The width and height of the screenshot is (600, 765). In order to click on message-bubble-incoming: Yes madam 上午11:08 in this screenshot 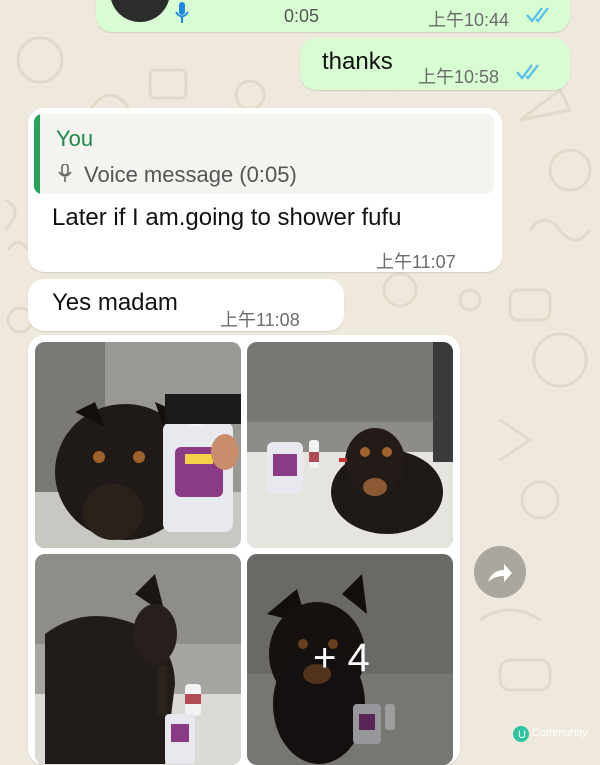, I will do `click(186, 305)`.